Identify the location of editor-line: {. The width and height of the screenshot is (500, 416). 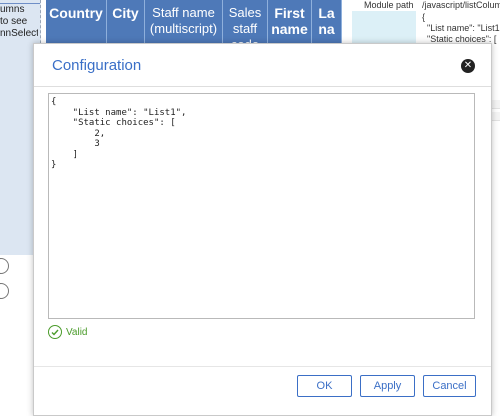
(54, 102).